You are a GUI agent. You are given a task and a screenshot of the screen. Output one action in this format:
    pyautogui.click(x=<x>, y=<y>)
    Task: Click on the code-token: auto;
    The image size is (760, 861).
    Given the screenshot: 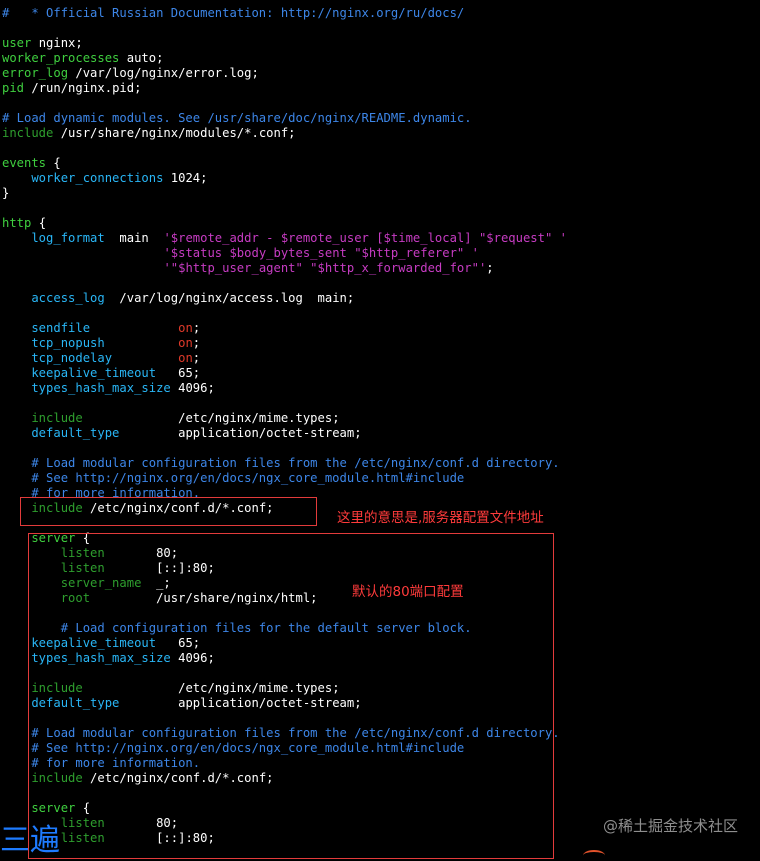 What is the action you would take?
    pyautogui.click(x=141, y=58)
    